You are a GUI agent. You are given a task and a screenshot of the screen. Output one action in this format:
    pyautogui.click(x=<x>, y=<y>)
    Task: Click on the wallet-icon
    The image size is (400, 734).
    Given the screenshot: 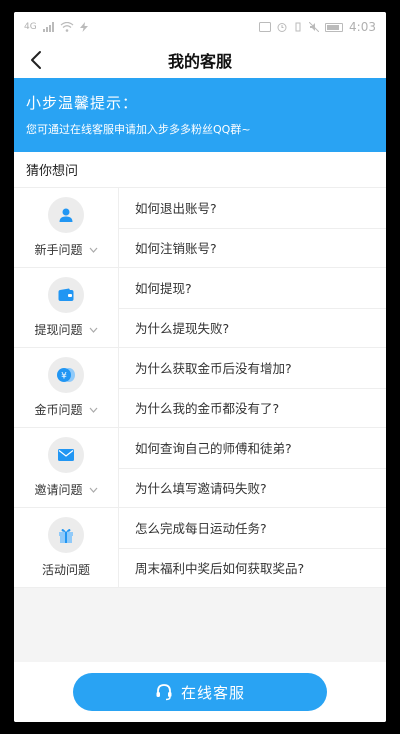 What is the action you would take?
    pyautogui.click(x=66, y=295)
    